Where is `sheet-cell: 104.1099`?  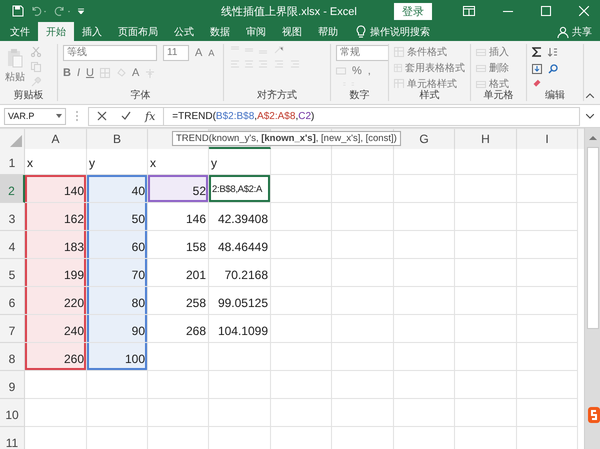
sheet-cell: 104.1099 is located at coordinates (240, 329).